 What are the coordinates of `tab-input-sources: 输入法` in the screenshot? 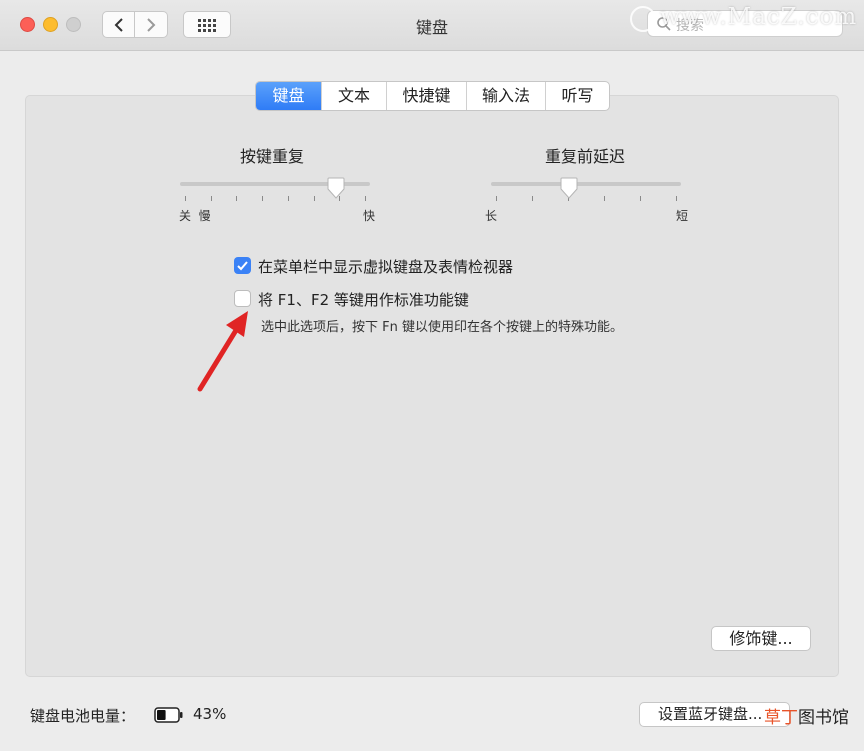 It's located at (505, 96).